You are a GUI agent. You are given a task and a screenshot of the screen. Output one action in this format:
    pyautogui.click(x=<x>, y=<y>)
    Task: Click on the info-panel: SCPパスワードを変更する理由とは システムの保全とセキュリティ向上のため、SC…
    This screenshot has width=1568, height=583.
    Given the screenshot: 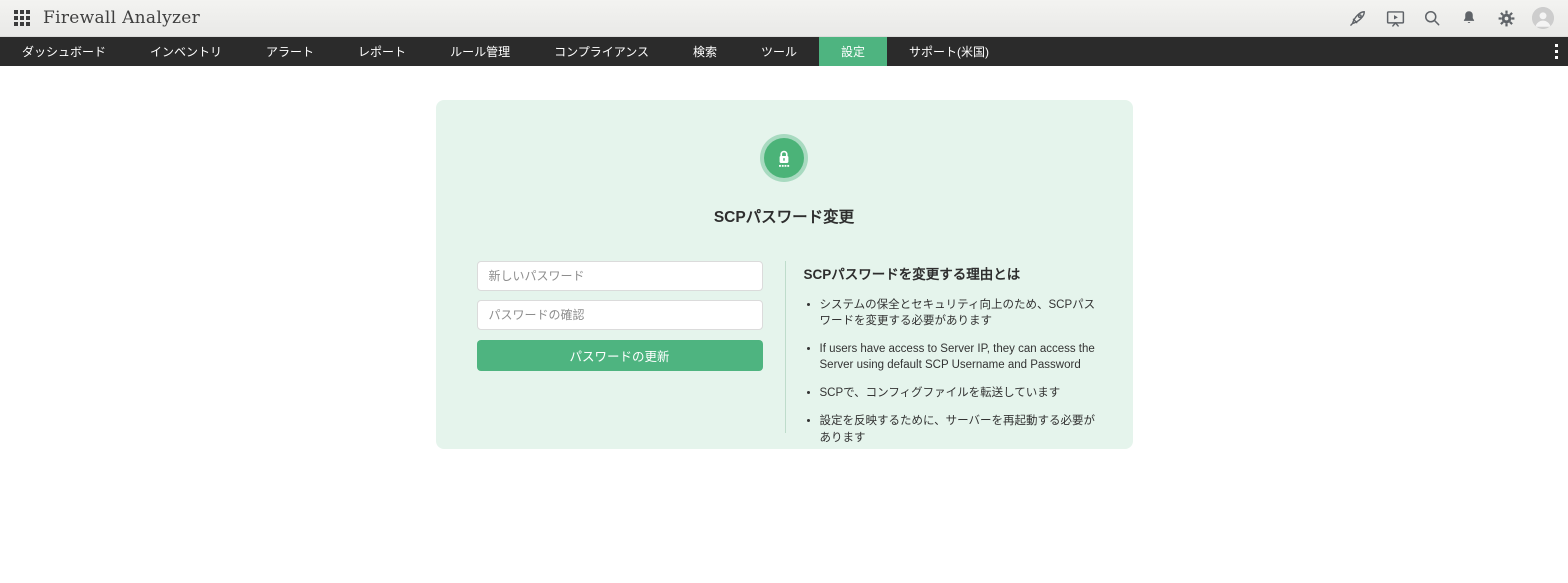 What is the action you would take?
    pyautogui.click(x=942, y=359)
    